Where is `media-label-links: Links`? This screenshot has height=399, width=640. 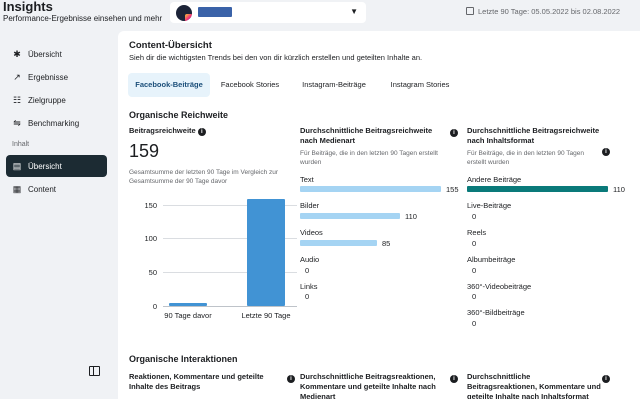
media-label-links: Links is located at coordinates (309, 286).